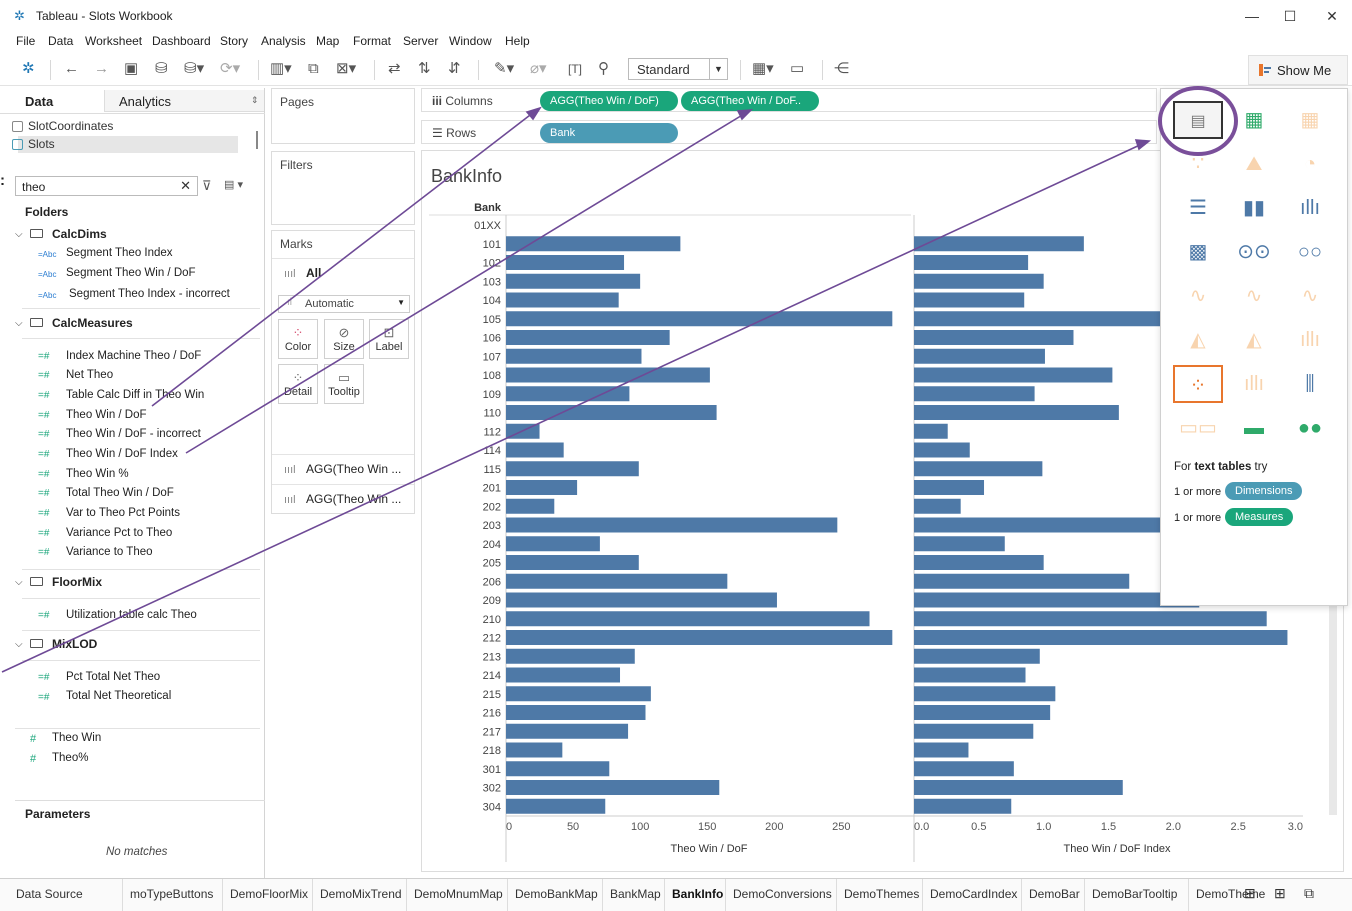 The image size is (1352, 911). Describe the element at coordinates (52, 101) in the screenshot. I see `tab-data: Data` at that location.